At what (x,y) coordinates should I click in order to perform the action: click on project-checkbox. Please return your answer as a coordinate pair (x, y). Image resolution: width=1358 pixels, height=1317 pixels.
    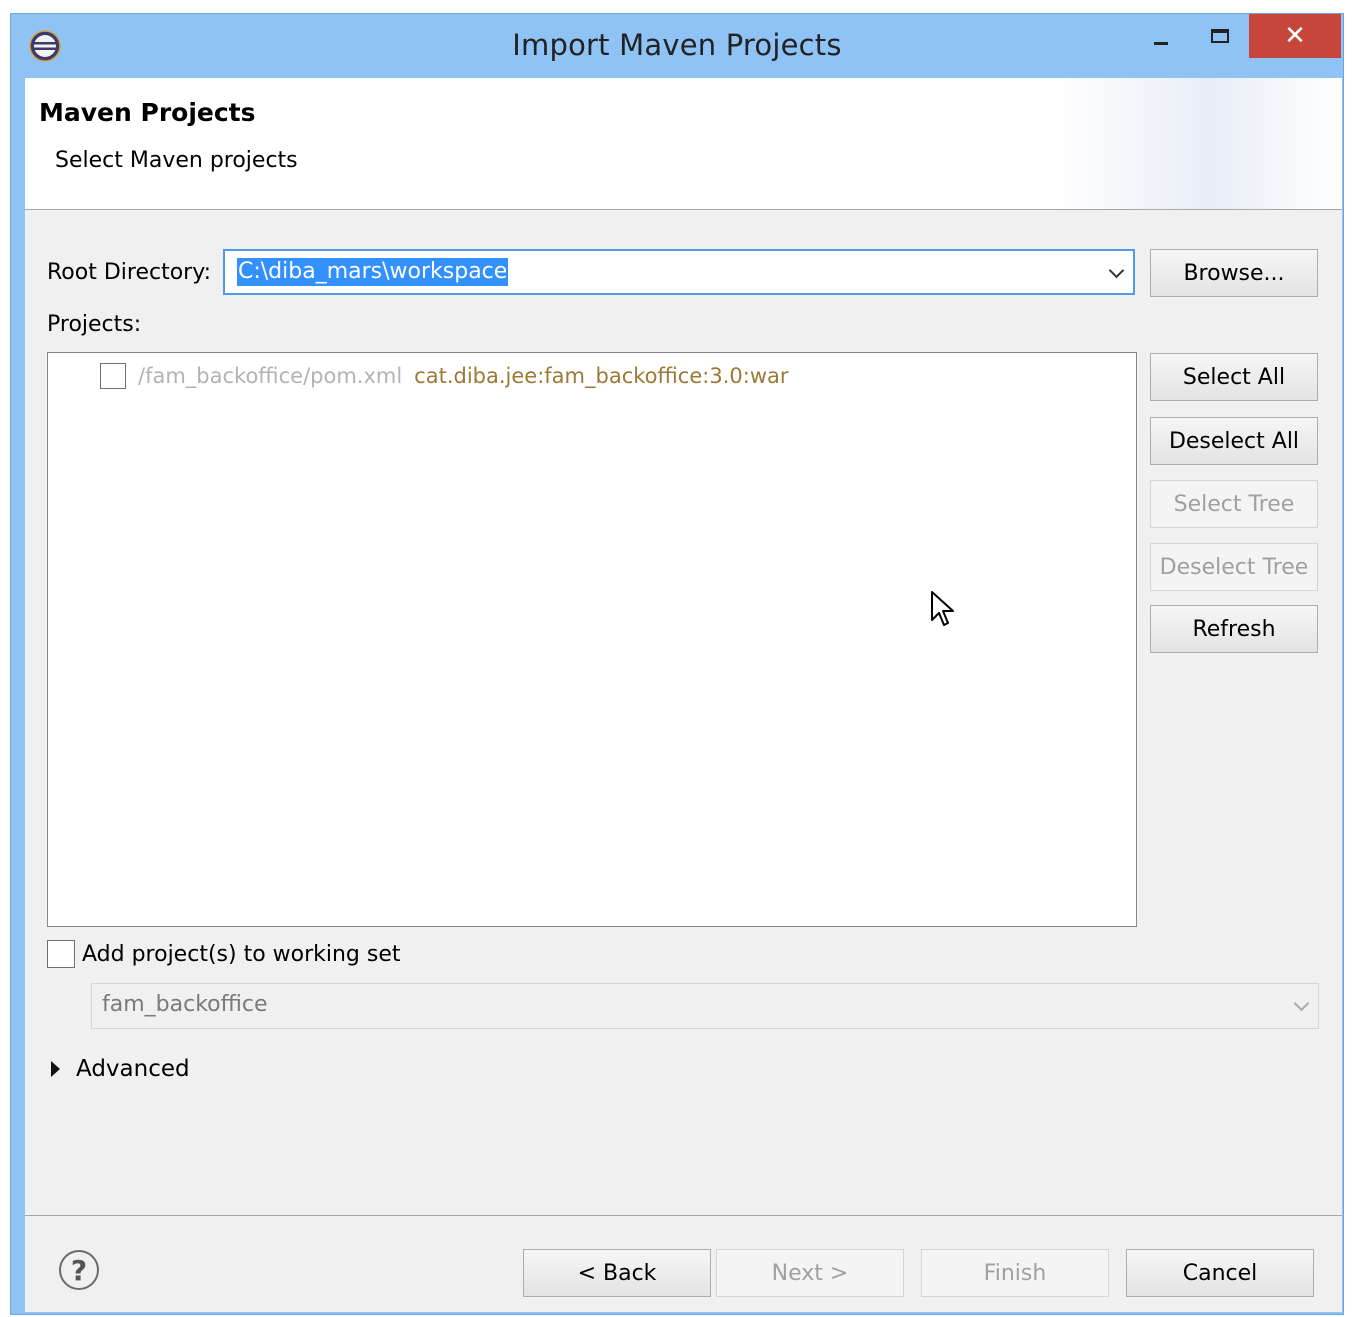
    Looking at the image, I should click on (113, 376).